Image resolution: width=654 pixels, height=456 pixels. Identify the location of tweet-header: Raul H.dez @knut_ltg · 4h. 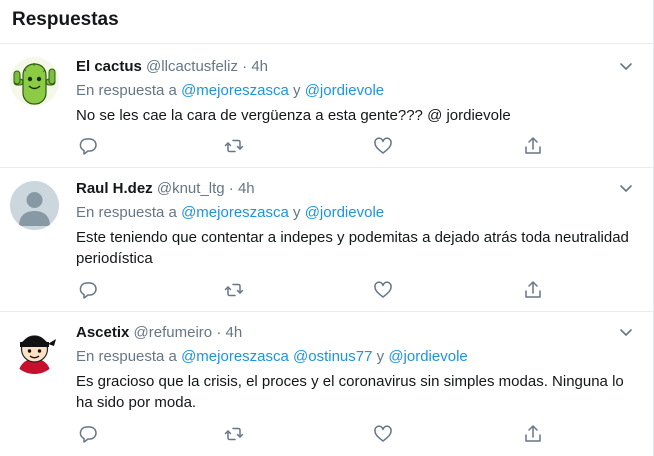
(354, 189).